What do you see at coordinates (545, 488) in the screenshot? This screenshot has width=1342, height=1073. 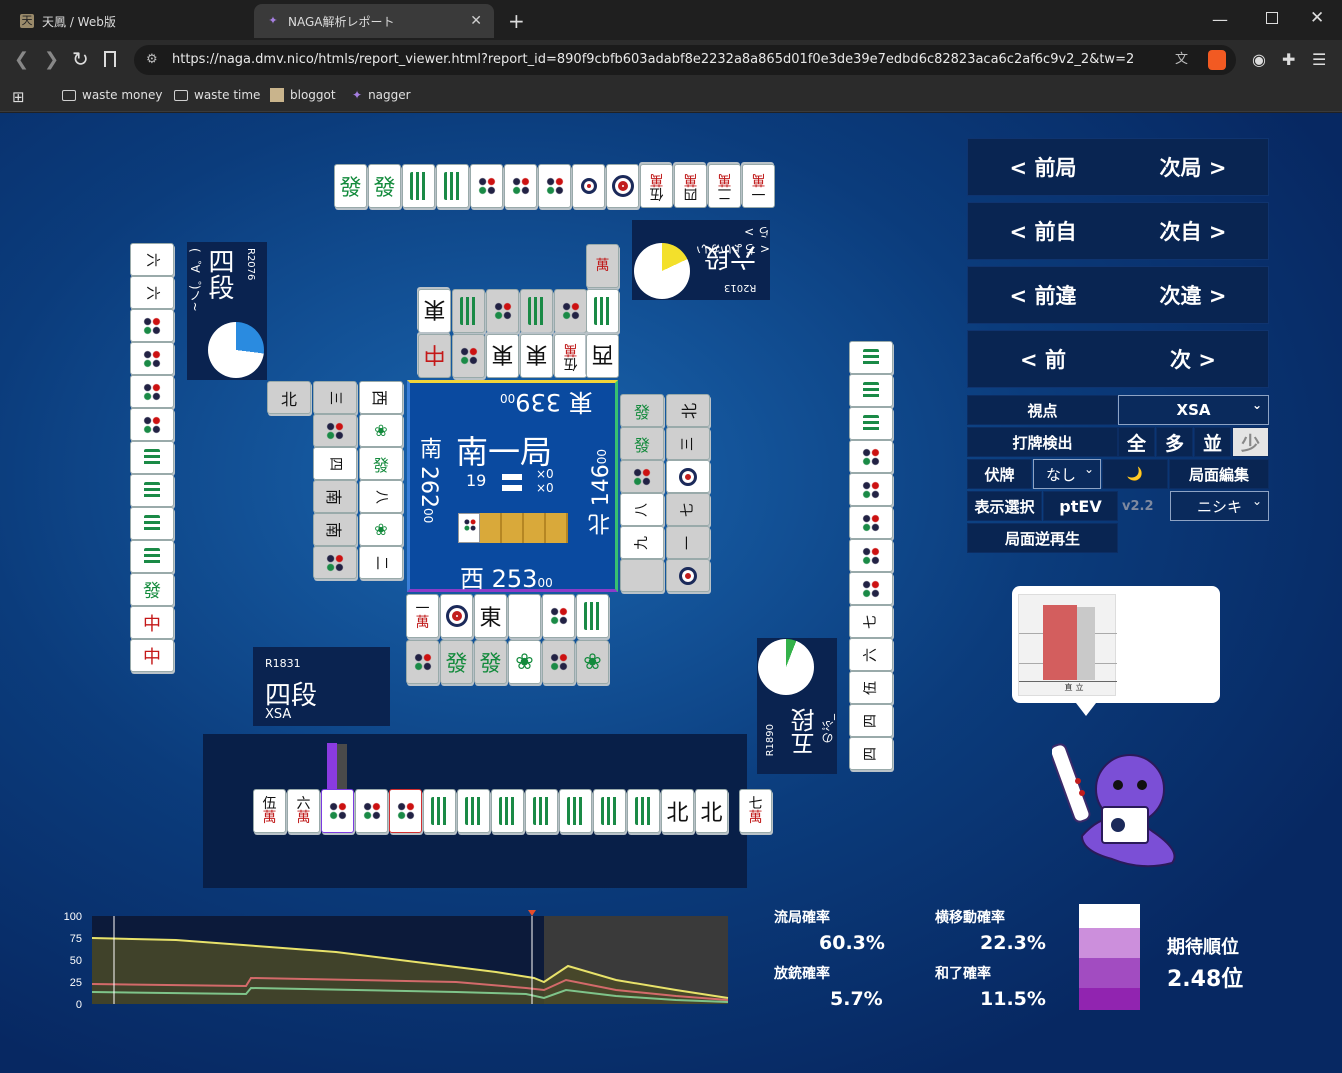 I see `riichi-count: ×0` at bounding box center [545, 488].